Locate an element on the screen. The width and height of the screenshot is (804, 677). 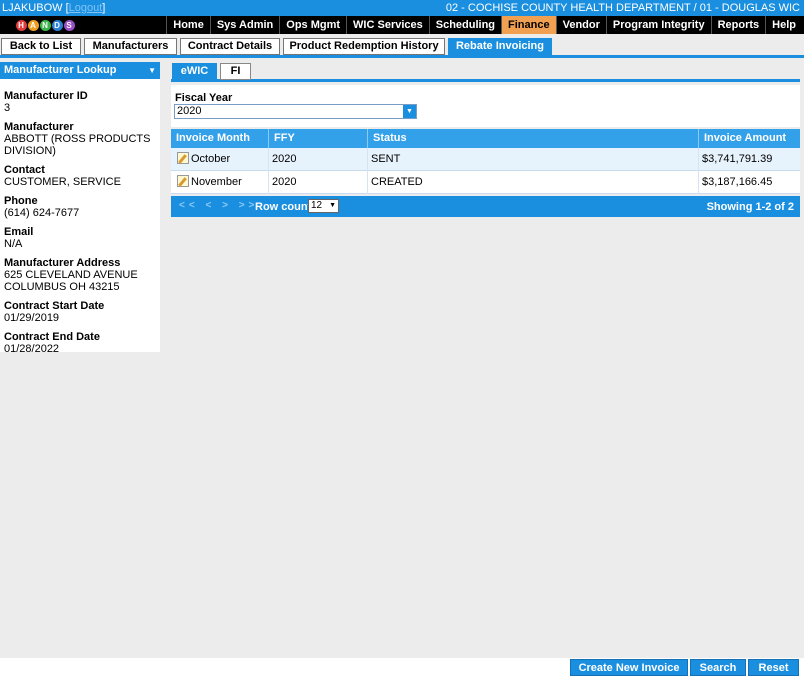
field-manufacturer-id: Manufacturer ID 3 is located at coordinates (80, 102).